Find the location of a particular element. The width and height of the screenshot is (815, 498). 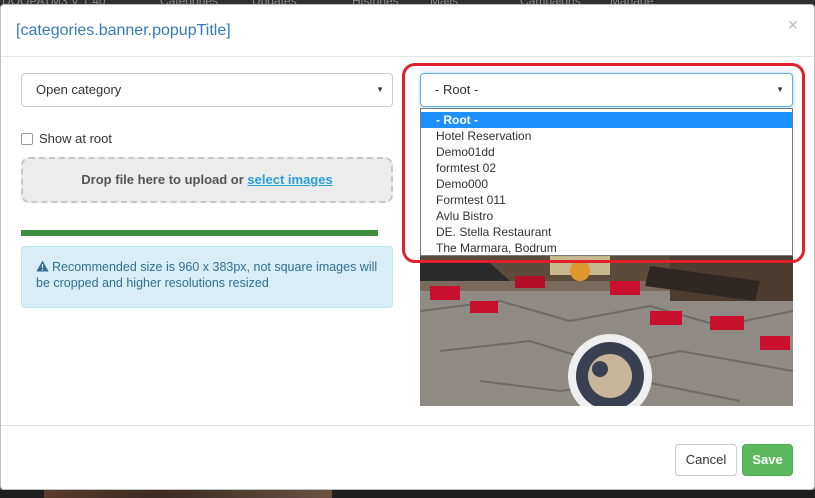

warning-icon is located at coordinates (42, 266).